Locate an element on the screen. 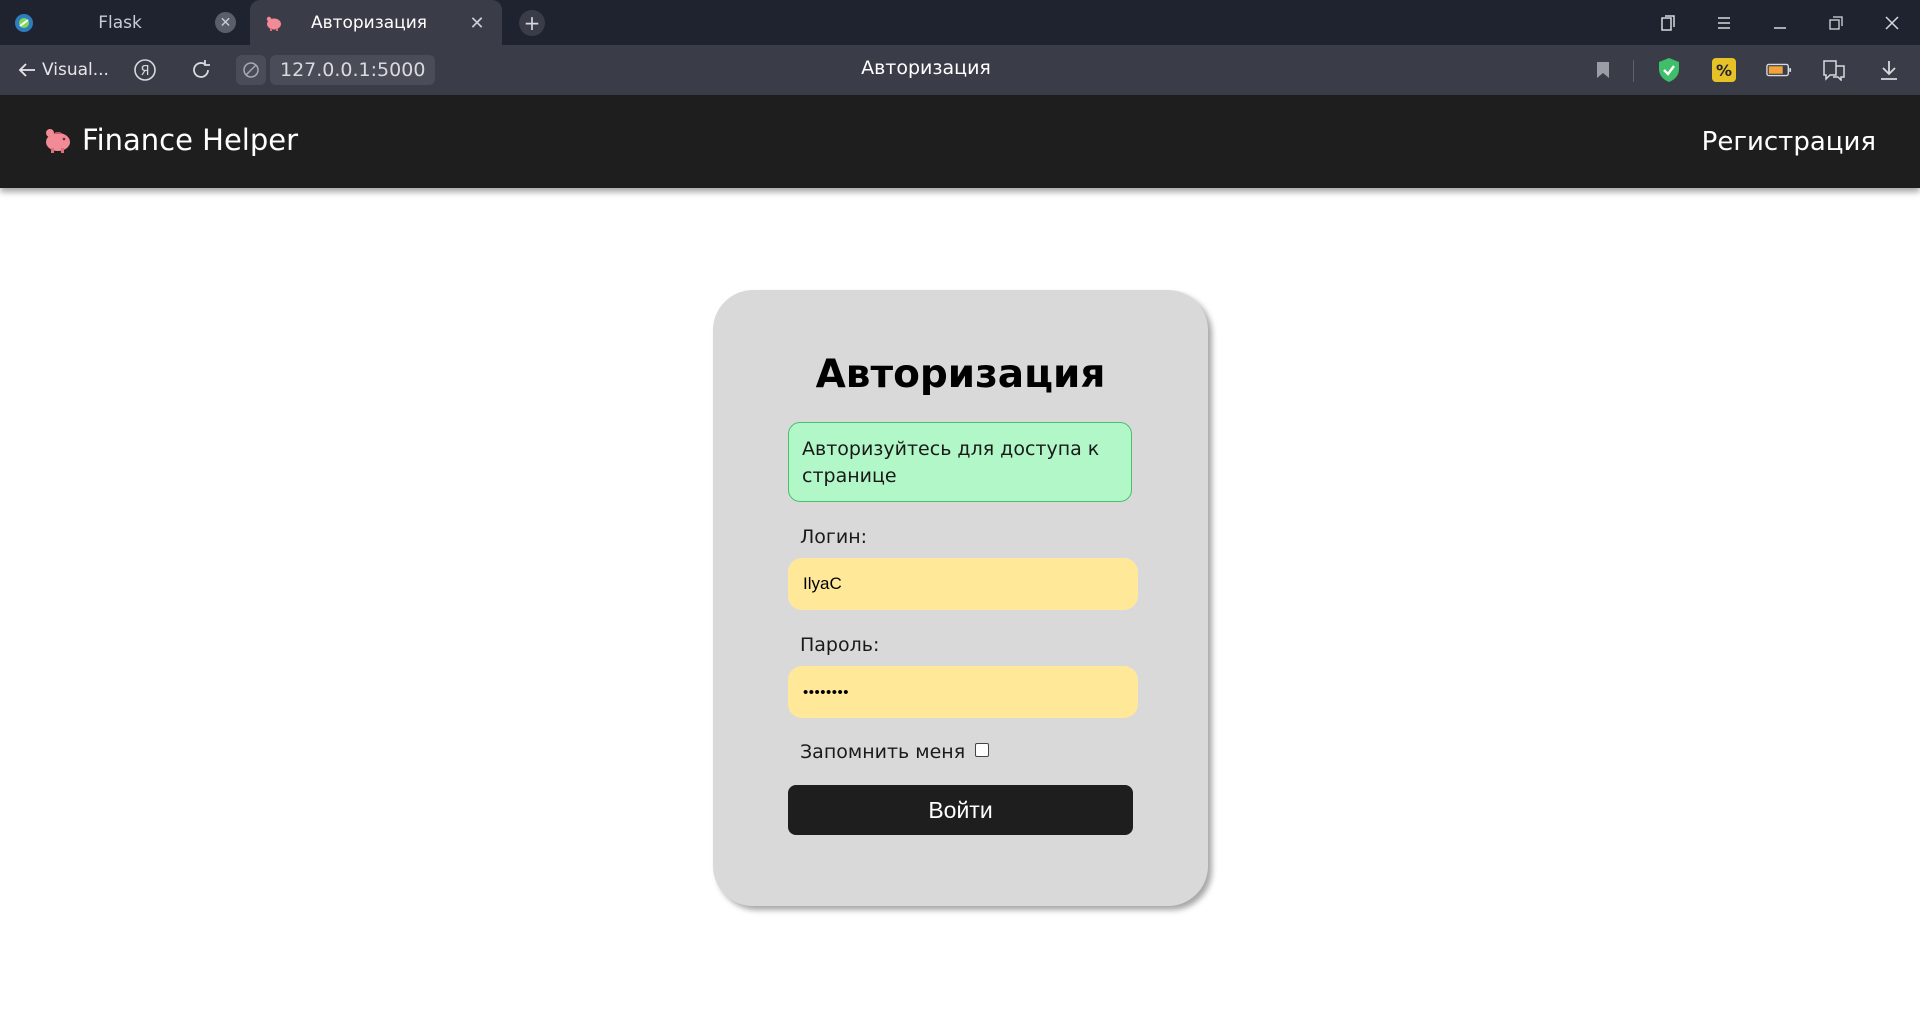 The width and height of the screenshot is (1920, 1016). tab-authorization: Авторизация ✕ is located at coordinates (376, 22).